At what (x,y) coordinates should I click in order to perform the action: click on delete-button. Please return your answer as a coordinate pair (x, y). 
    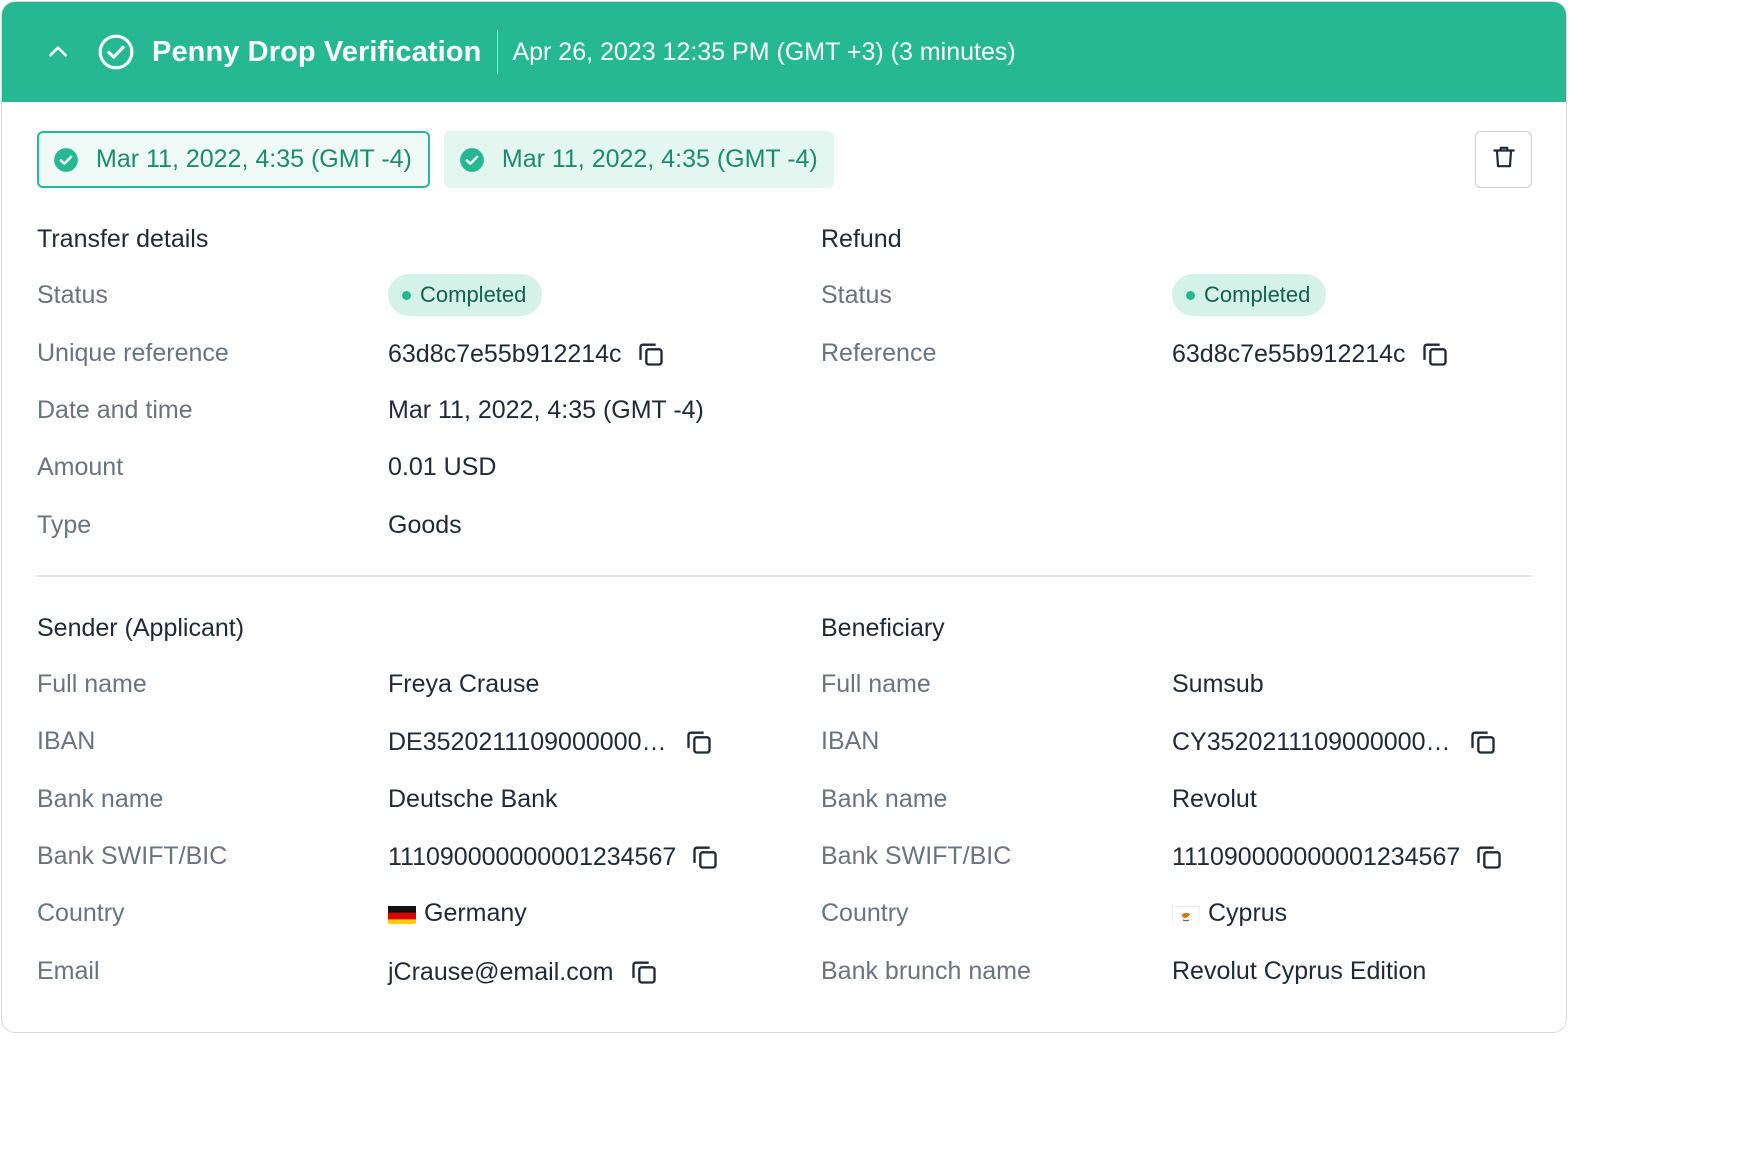
    Looking at the image, I should click on (1503, 159).